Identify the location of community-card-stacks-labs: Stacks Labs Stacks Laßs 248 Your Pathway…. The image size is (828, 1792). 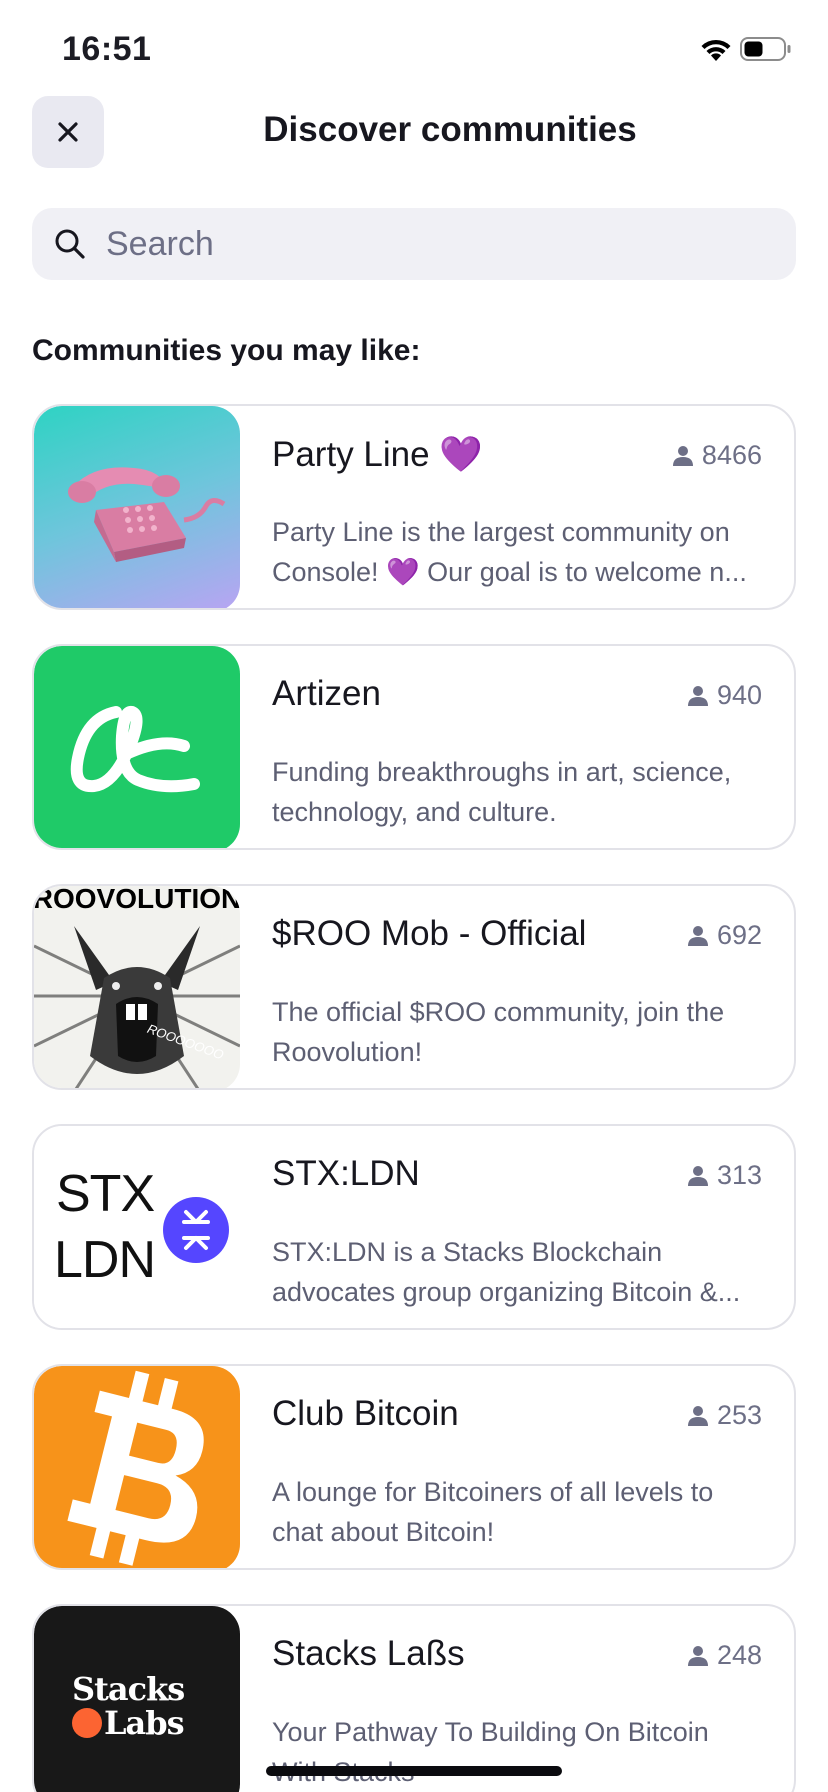
(414, 1698).